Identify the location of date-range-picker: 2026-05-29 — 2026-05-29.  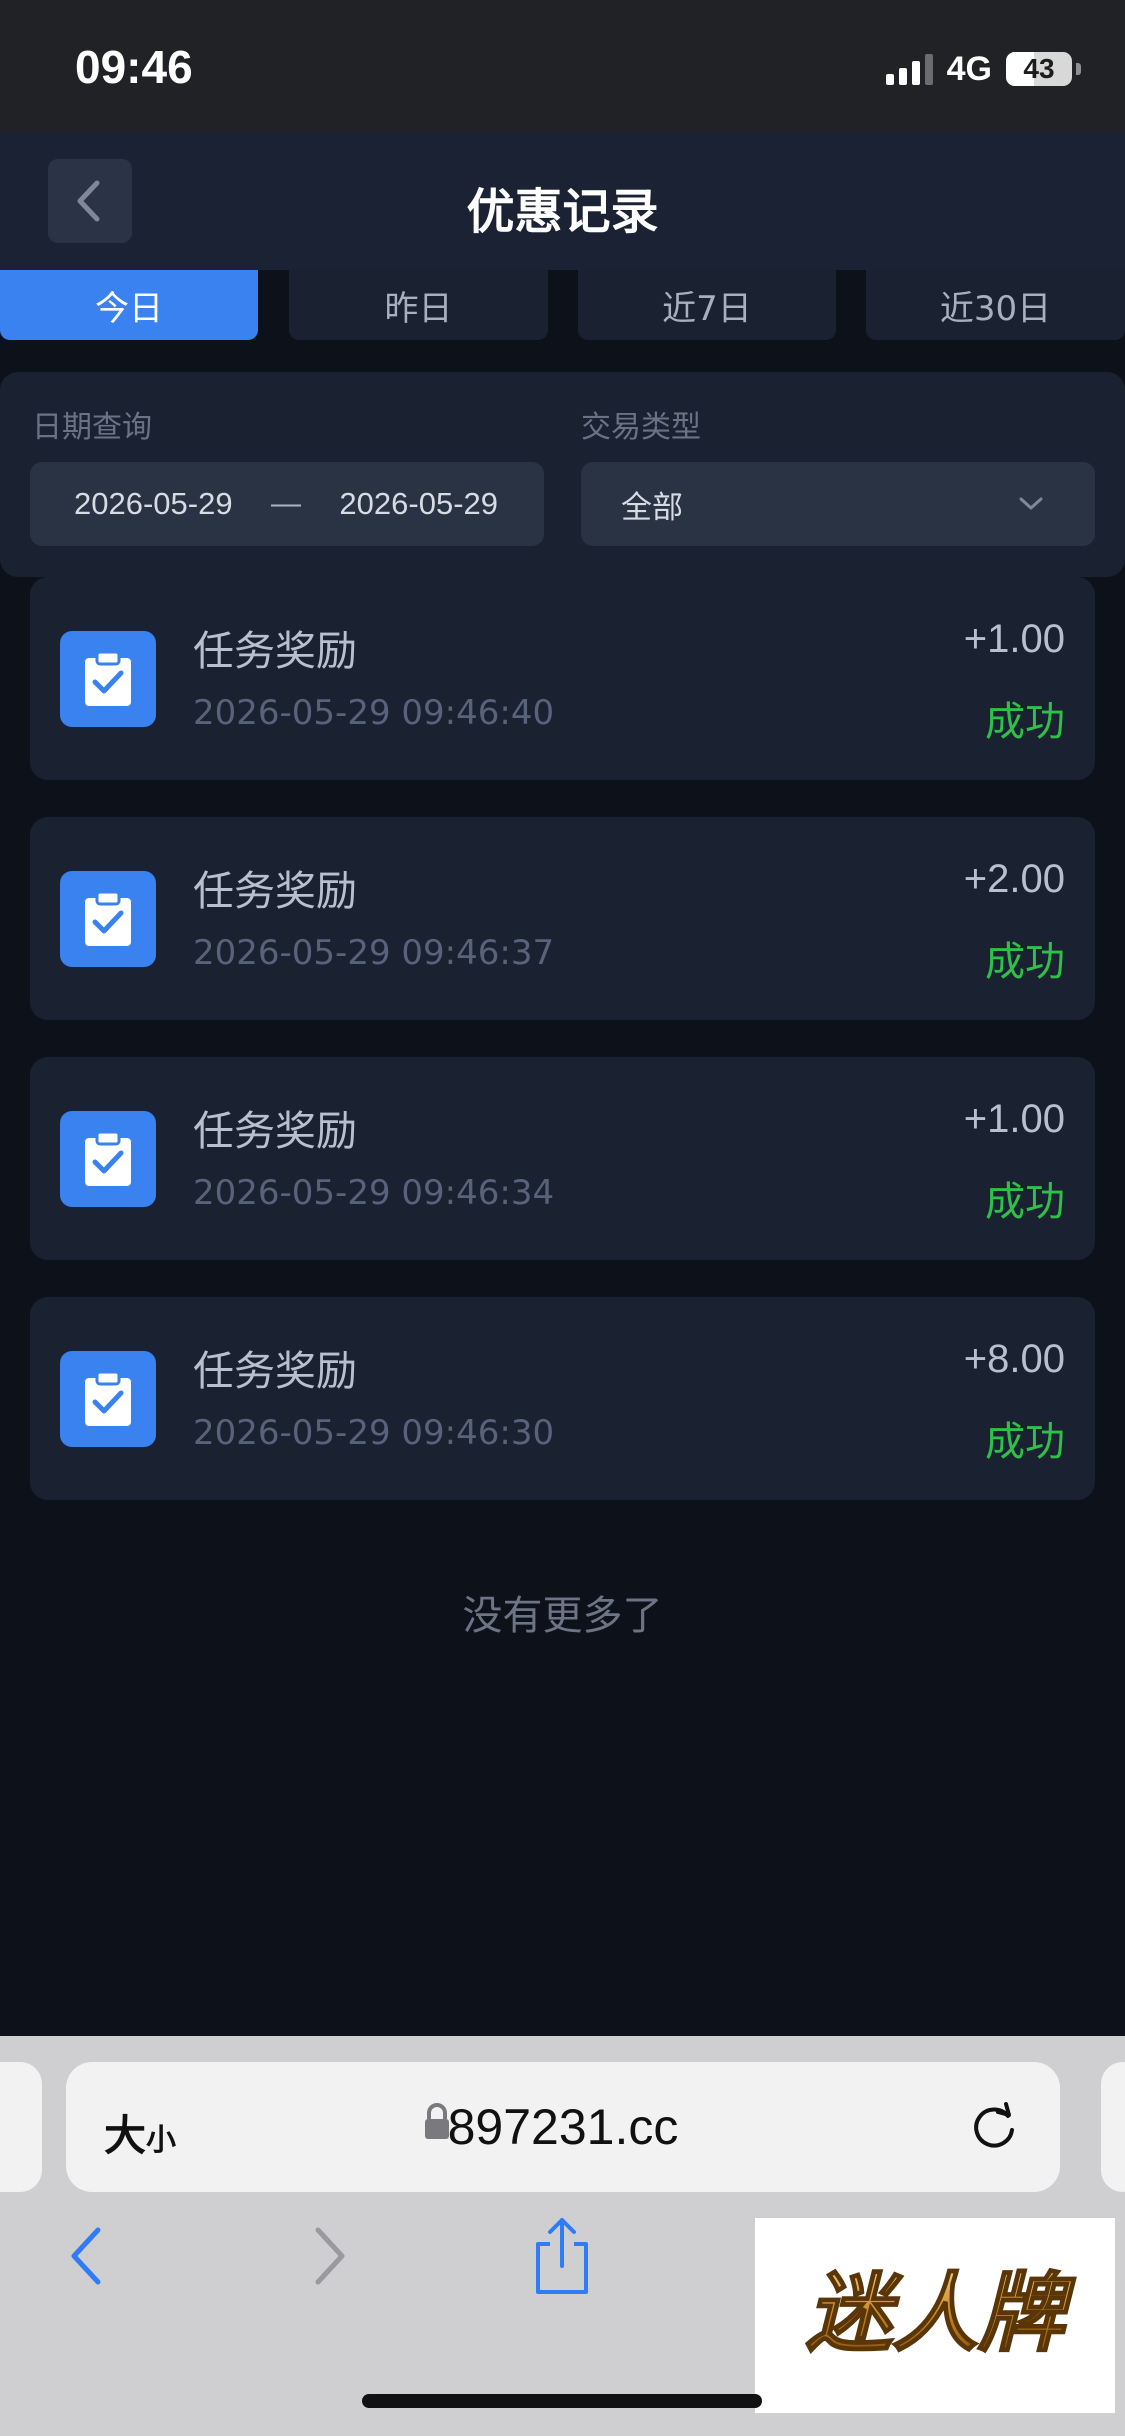
(287, 504).